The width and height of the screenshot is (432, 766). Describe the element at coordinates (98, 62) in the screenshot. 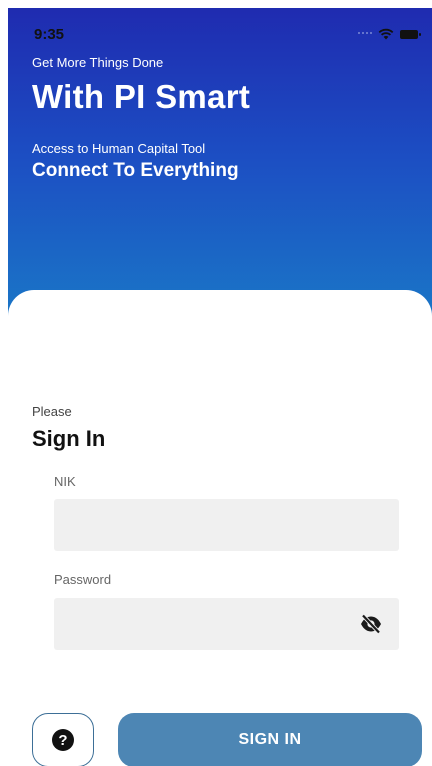

I see `hero-tagline: Get More Things Done` at that location.